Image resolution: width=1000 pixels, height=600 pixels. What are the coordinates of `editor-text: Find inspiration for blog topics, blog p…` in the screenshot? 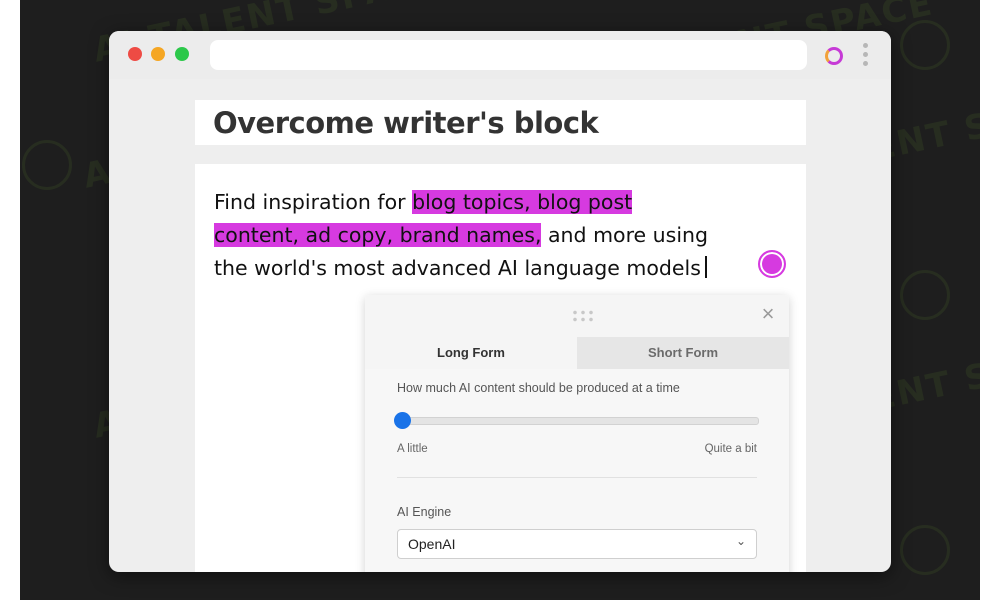 It's located at (474, 235).